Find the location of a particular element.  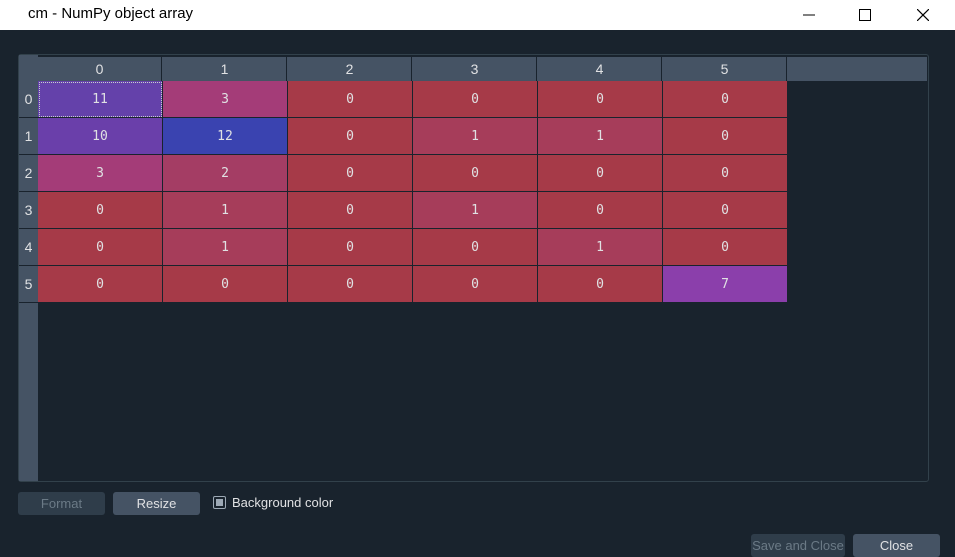

maximize-button is located at coordinates (865, 15).